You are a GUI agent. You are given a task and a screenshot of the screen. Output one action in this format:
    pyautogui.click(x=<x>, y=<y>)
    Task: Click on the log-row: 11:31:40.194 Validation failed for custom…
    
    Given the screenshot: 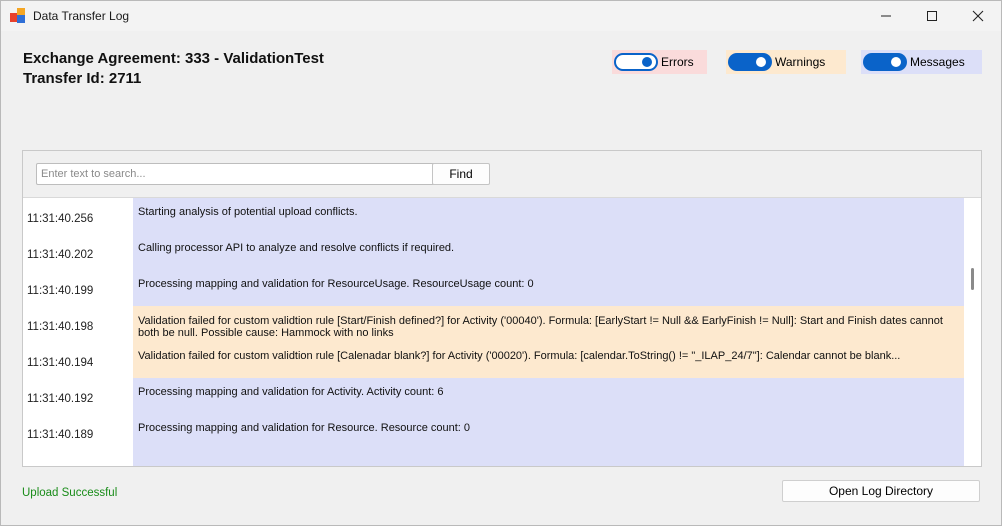 What is the action you would take?
    pyautogui.click(x=493, y=360)
    